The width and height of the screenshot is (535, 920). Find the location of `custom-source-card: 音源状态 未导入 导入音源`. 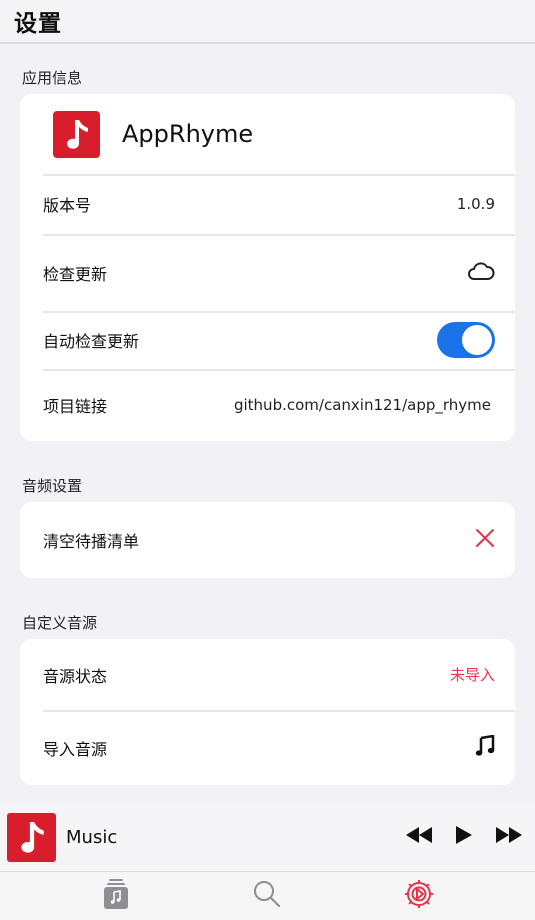

custom-source-card: 音源状态 未导入 导入音源 is located at coordinates (267, 712).